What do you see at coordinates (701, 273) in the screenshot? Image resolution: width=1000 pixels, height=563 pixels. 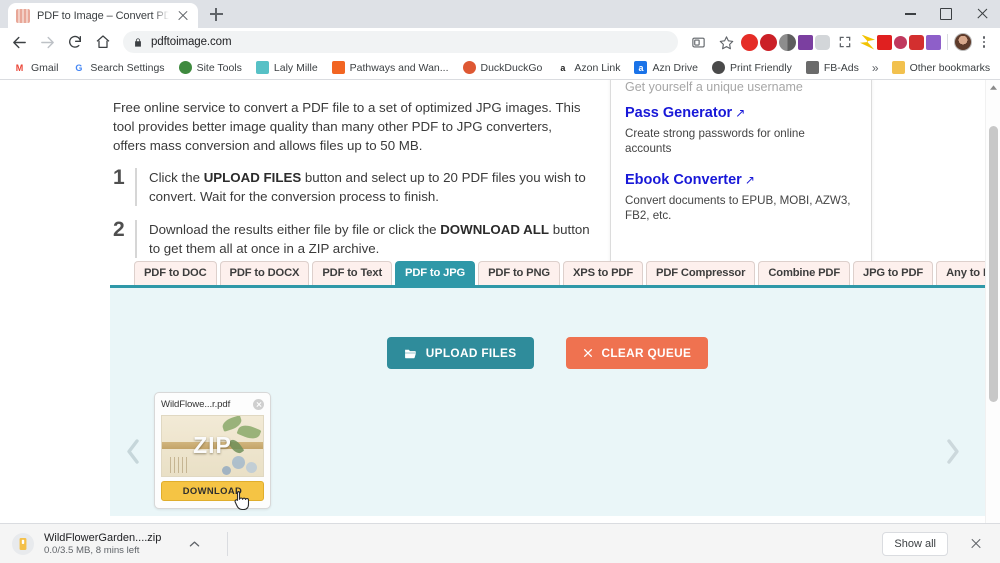 I see `tab-pdf-compressor: PDF Compressor` at bounding box center [701, 273].